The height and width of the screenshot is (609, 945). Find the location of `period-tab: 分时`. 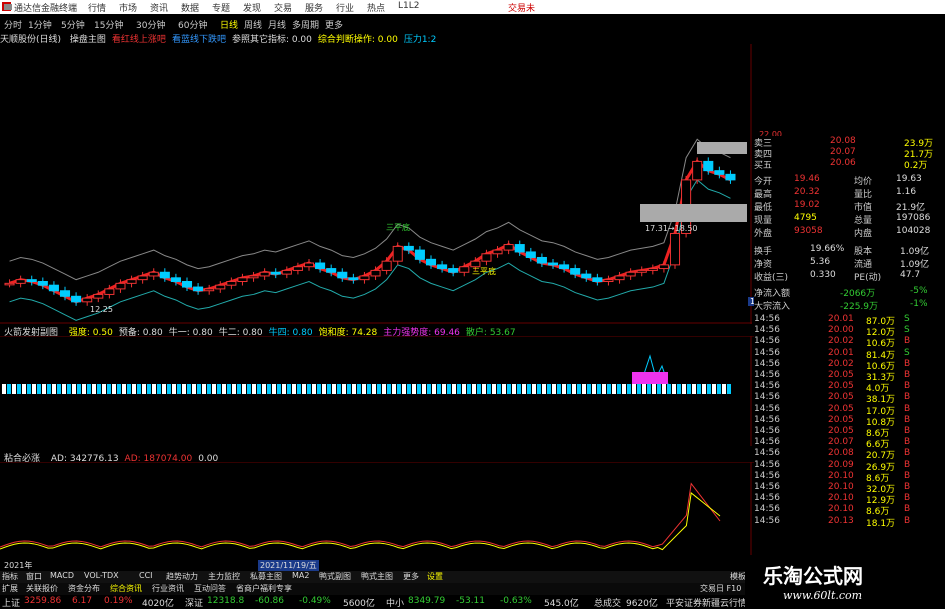

period-tab: 分时 is located at coordinates (13, 24).